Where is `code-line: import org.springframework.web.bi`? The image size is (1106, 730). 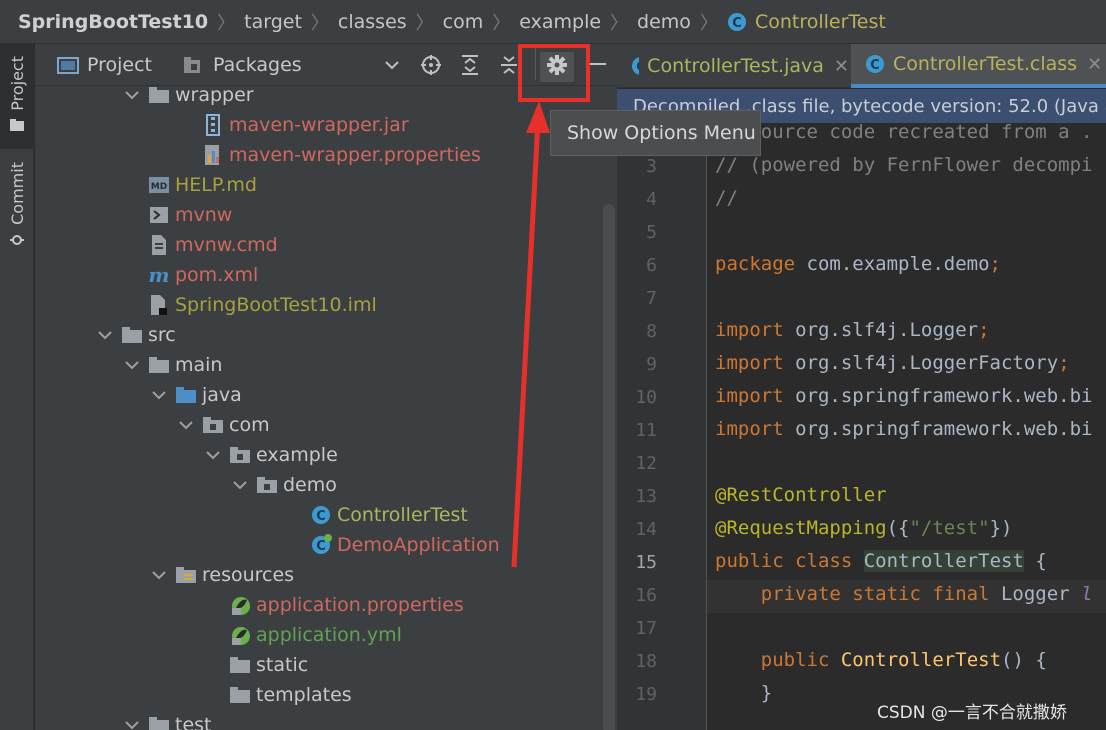
code-line: import org.springframework.web.bi is located at coordinates (904, 396).